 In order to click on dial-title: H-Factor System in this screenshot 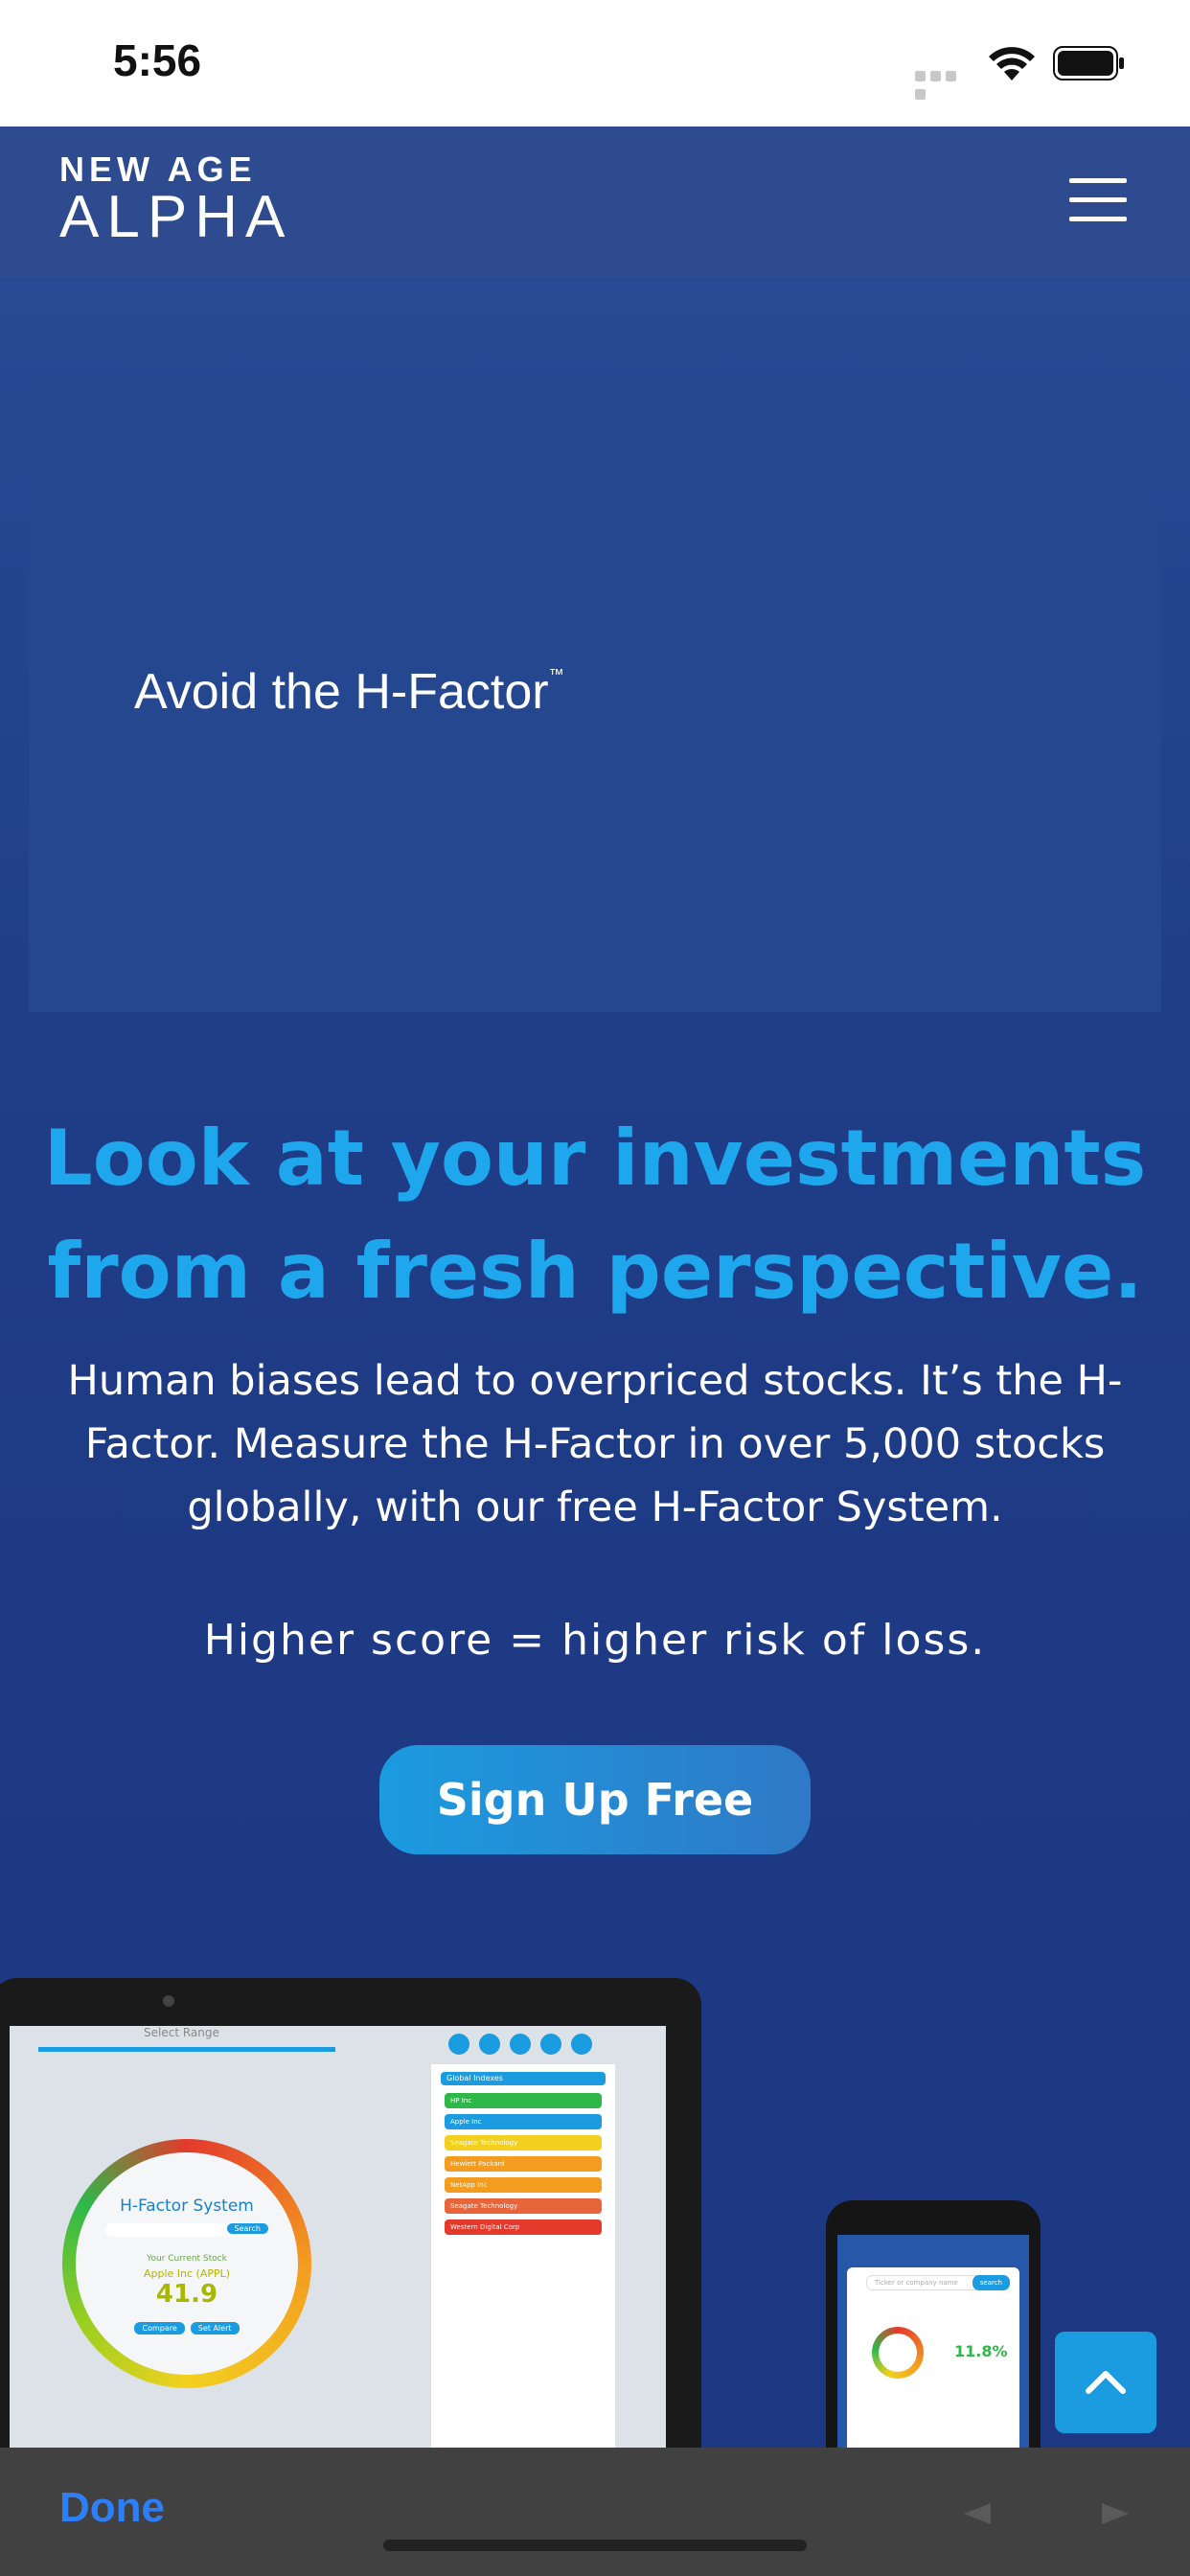, I will do `click(187, 2206)`.